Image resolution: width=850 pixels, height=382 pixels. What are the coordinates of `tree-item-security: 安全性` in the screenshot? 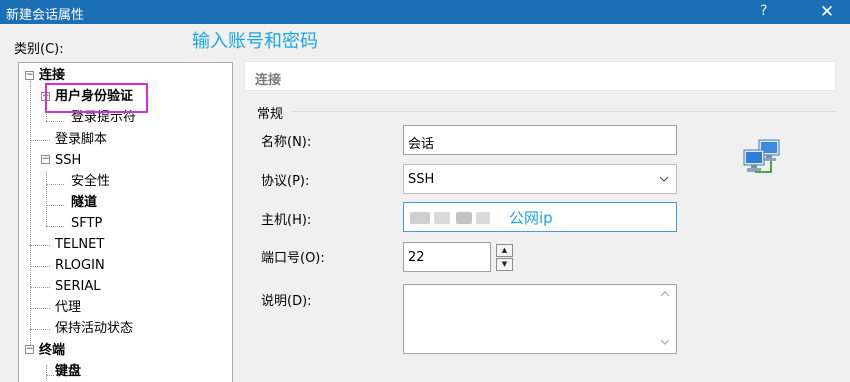 It's located at (90, 181).